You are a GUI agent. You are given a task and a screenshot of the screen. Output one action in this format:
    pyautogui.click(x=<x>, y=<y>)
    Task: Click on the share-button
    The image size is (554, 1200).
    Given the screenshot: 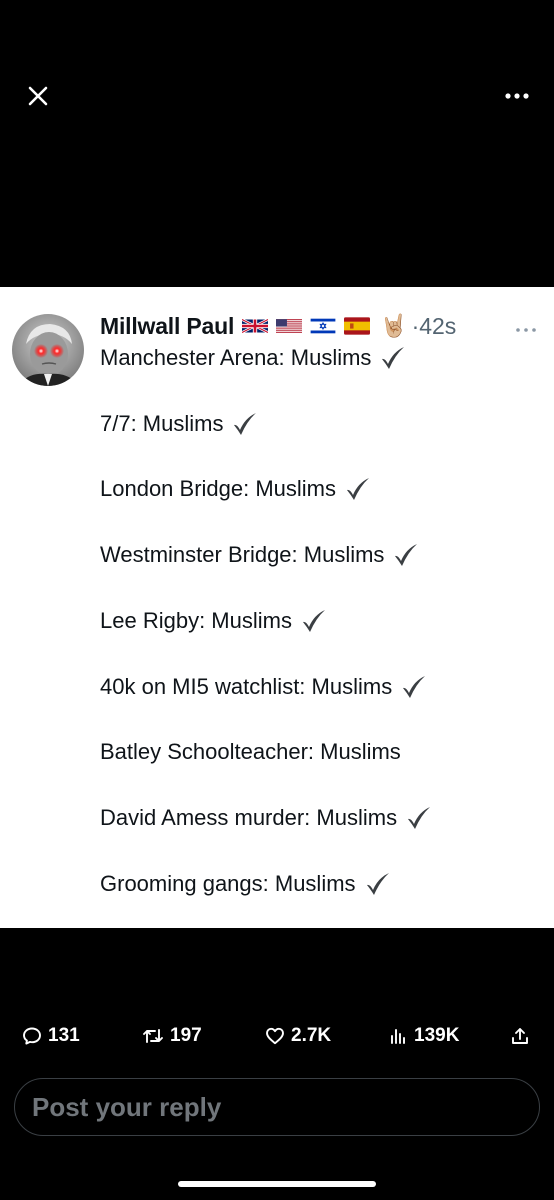 What is the action you would take?
    pyautogui.click(x=520, y=1036)
    